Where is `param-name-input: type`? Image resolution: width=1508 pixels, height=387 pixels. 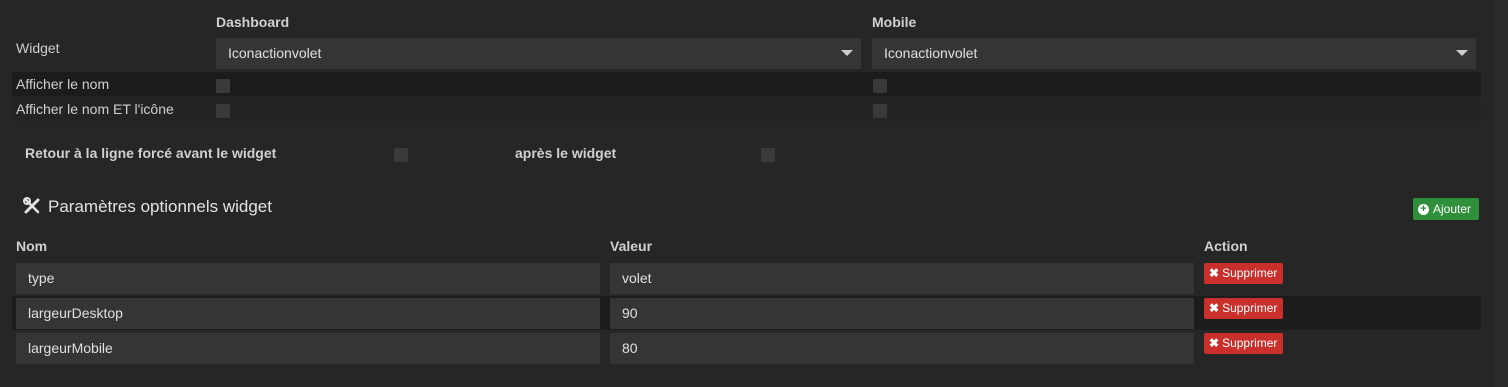 param-name-input: type is located at coordinates (308, 278).